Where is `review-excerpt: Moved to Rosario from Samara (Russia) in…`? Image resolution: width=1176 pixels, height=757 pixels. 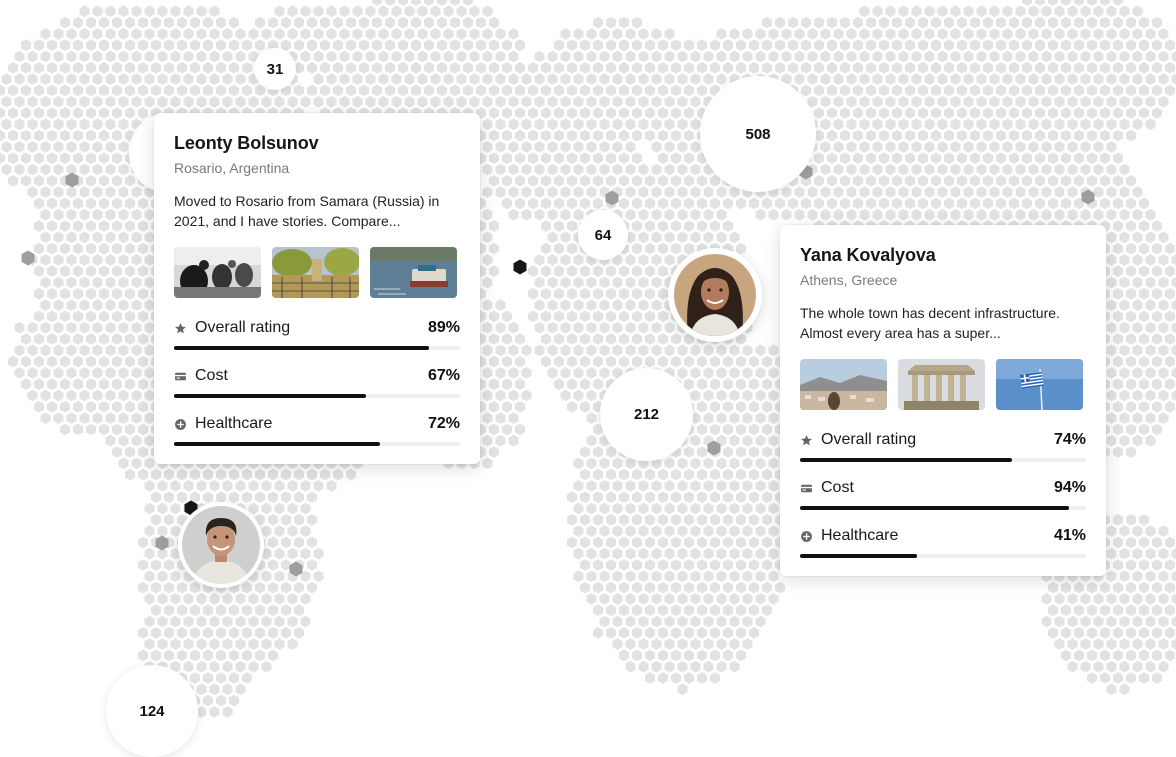
review-excerpt: Moved to Rosario from Samara (Russia) in… is located at coordinates (317, 211).